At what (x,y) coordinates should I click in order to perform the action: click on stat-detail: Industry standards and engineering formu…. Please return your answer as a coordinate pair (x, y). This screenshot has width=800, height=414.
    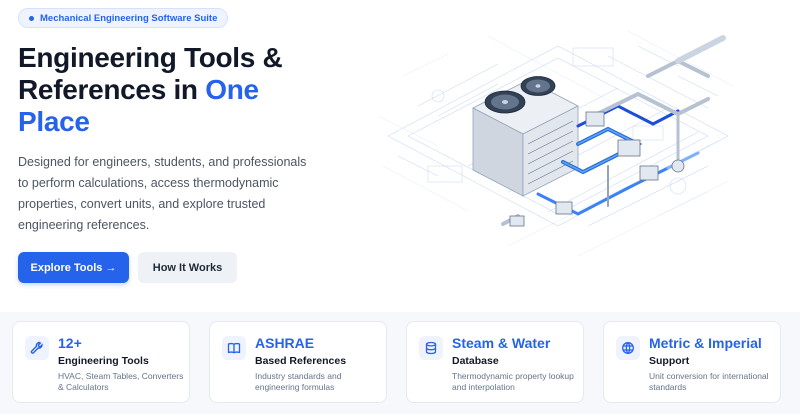
    Looking at the image, I should click on (298, 381).